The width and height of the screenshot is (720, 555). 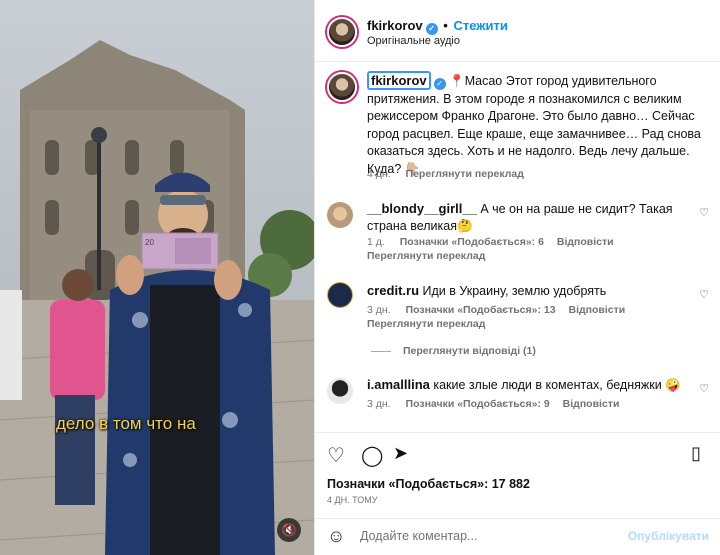 What do you see at coordinates (514, 291) in the screenshot?
I see `comment-text: Иди в Украину, землю удобрять` at bounding box center [514, 291].